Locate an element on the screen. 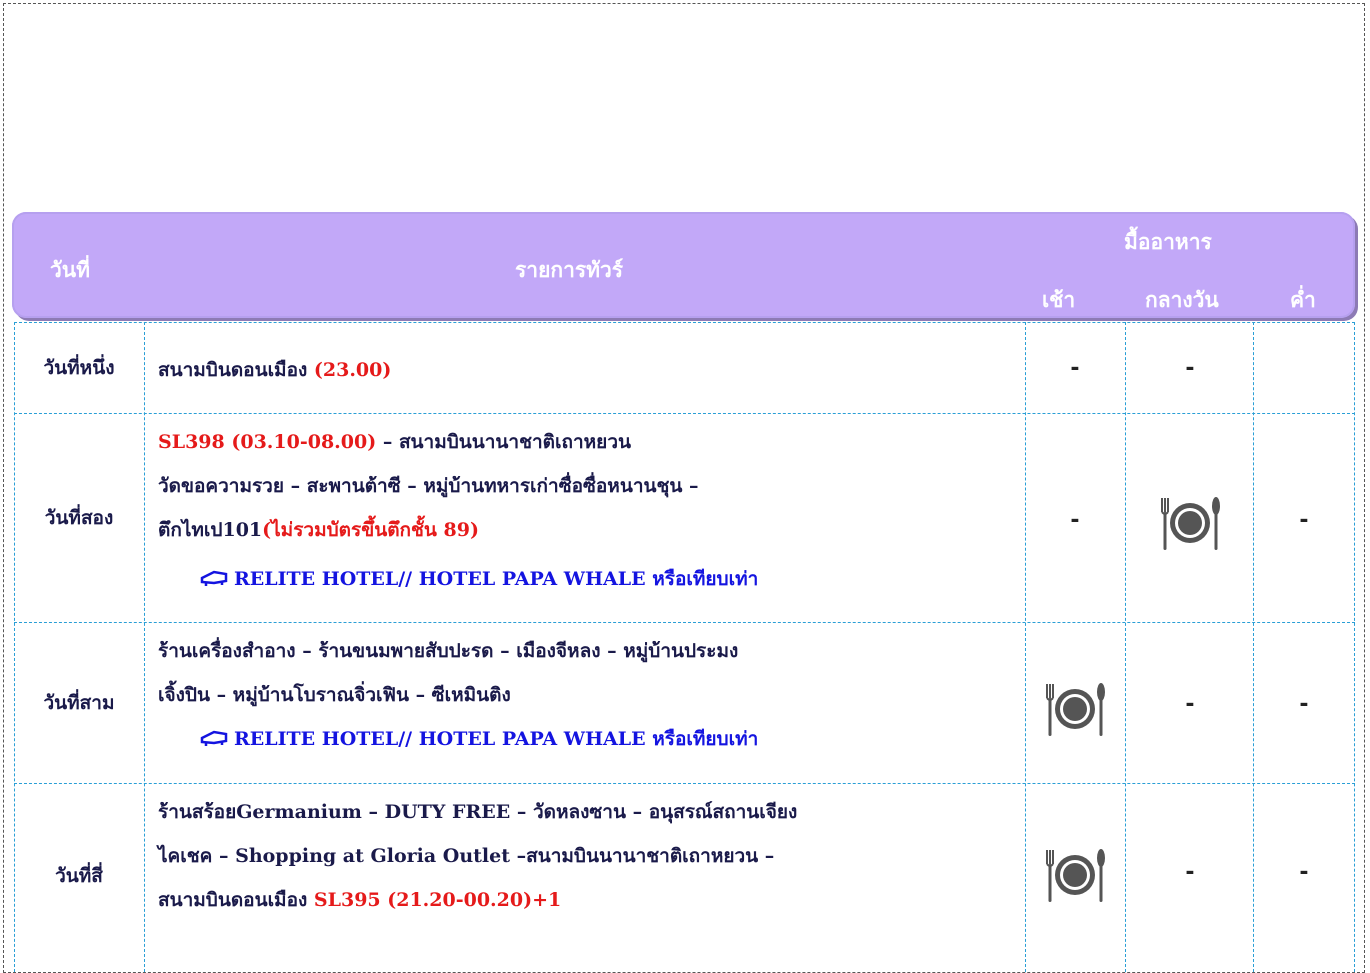 The image size is (1370, 973). program-time: (23.00) is located at coordinates (352, 370).